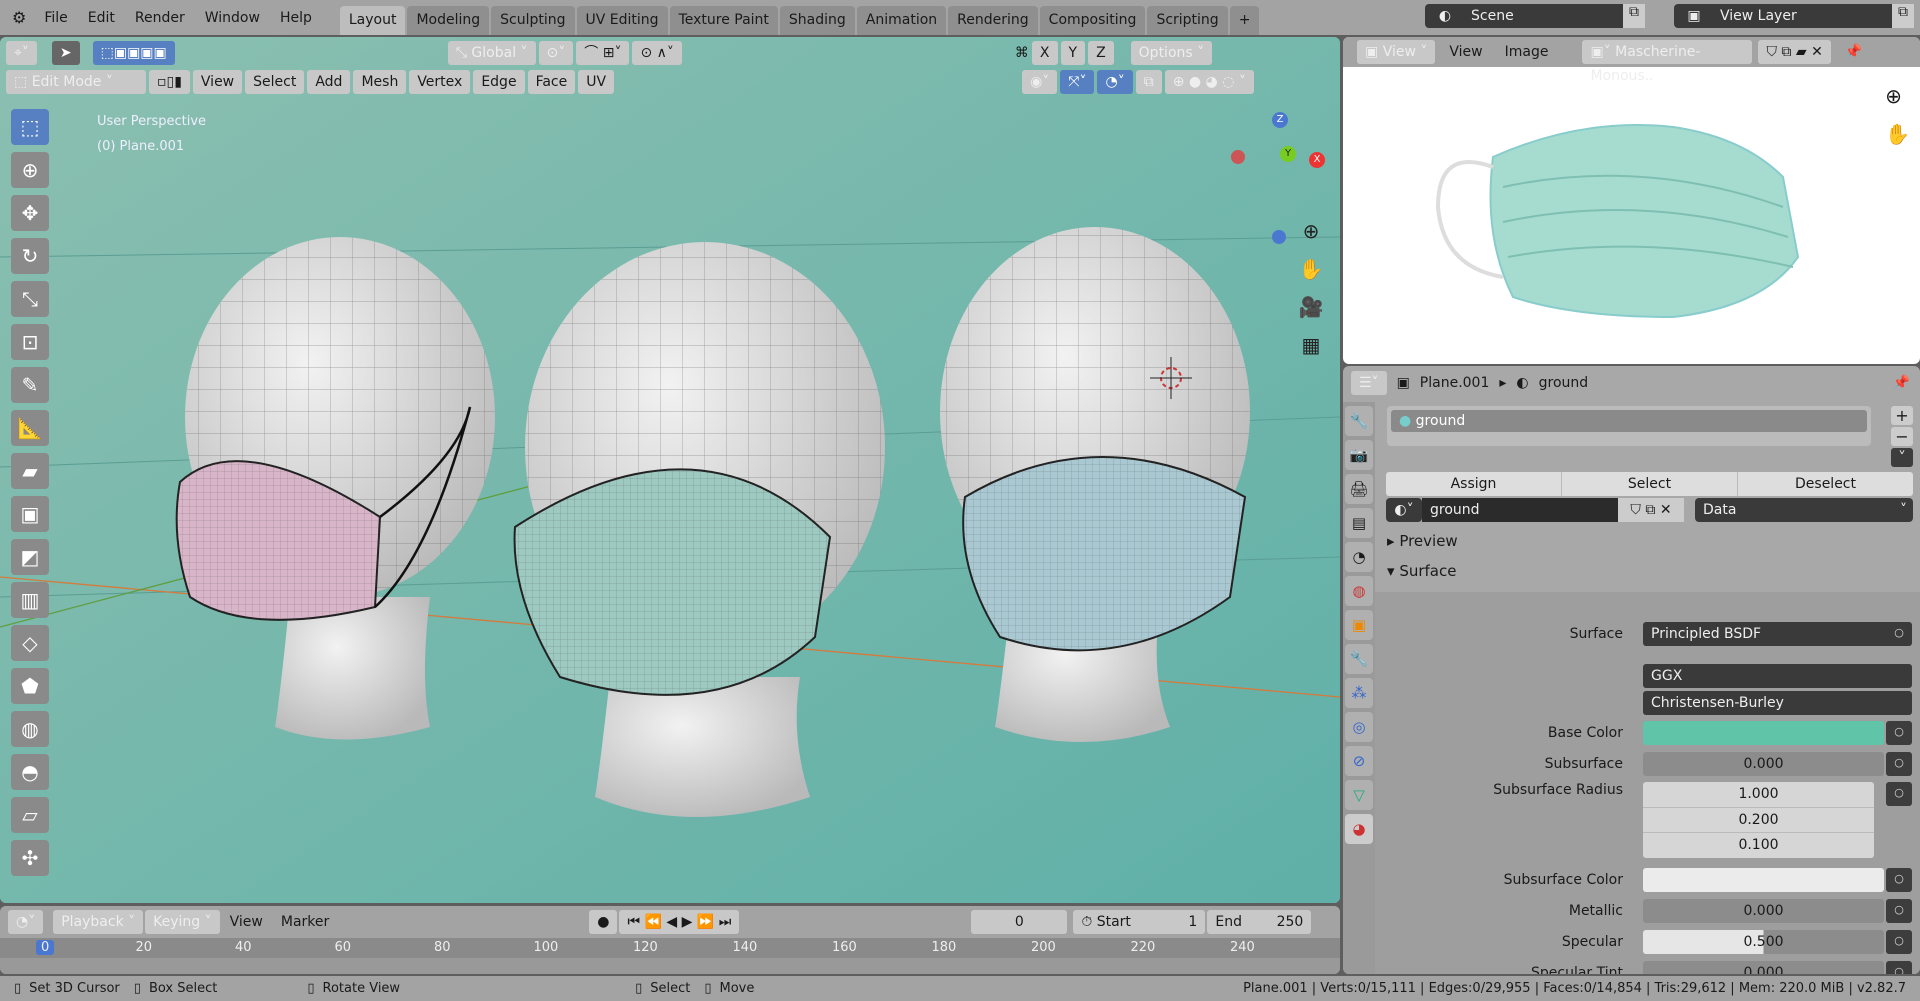  I want to click on annotate-tool: ✎, so click(30, 385).